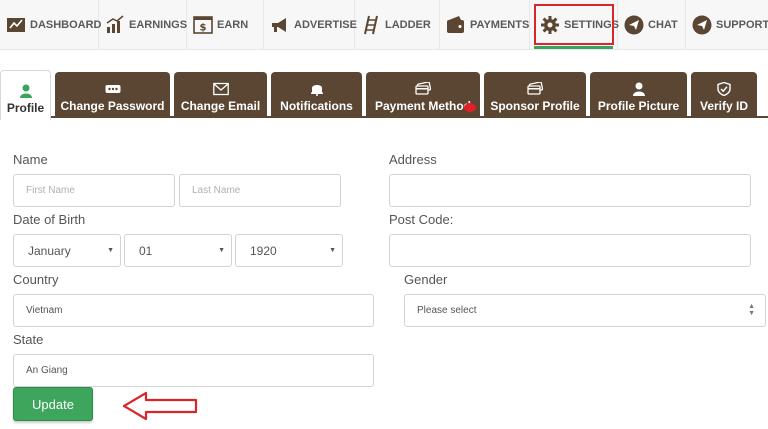  I want to click on dob-day-value: 01, so click(146, 250).